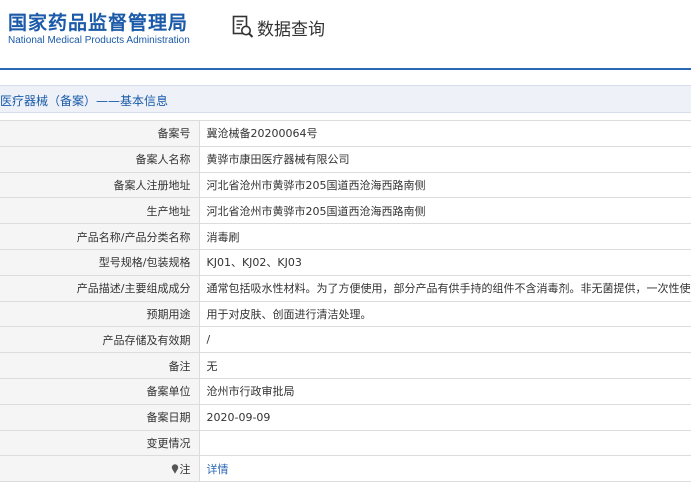 The height and width of the screenshot is (491, 691). What do you see at coordinates (291, 29) in the screenshot?
I see `data-query-label: 数据查询` at bounding box center [291, 29].